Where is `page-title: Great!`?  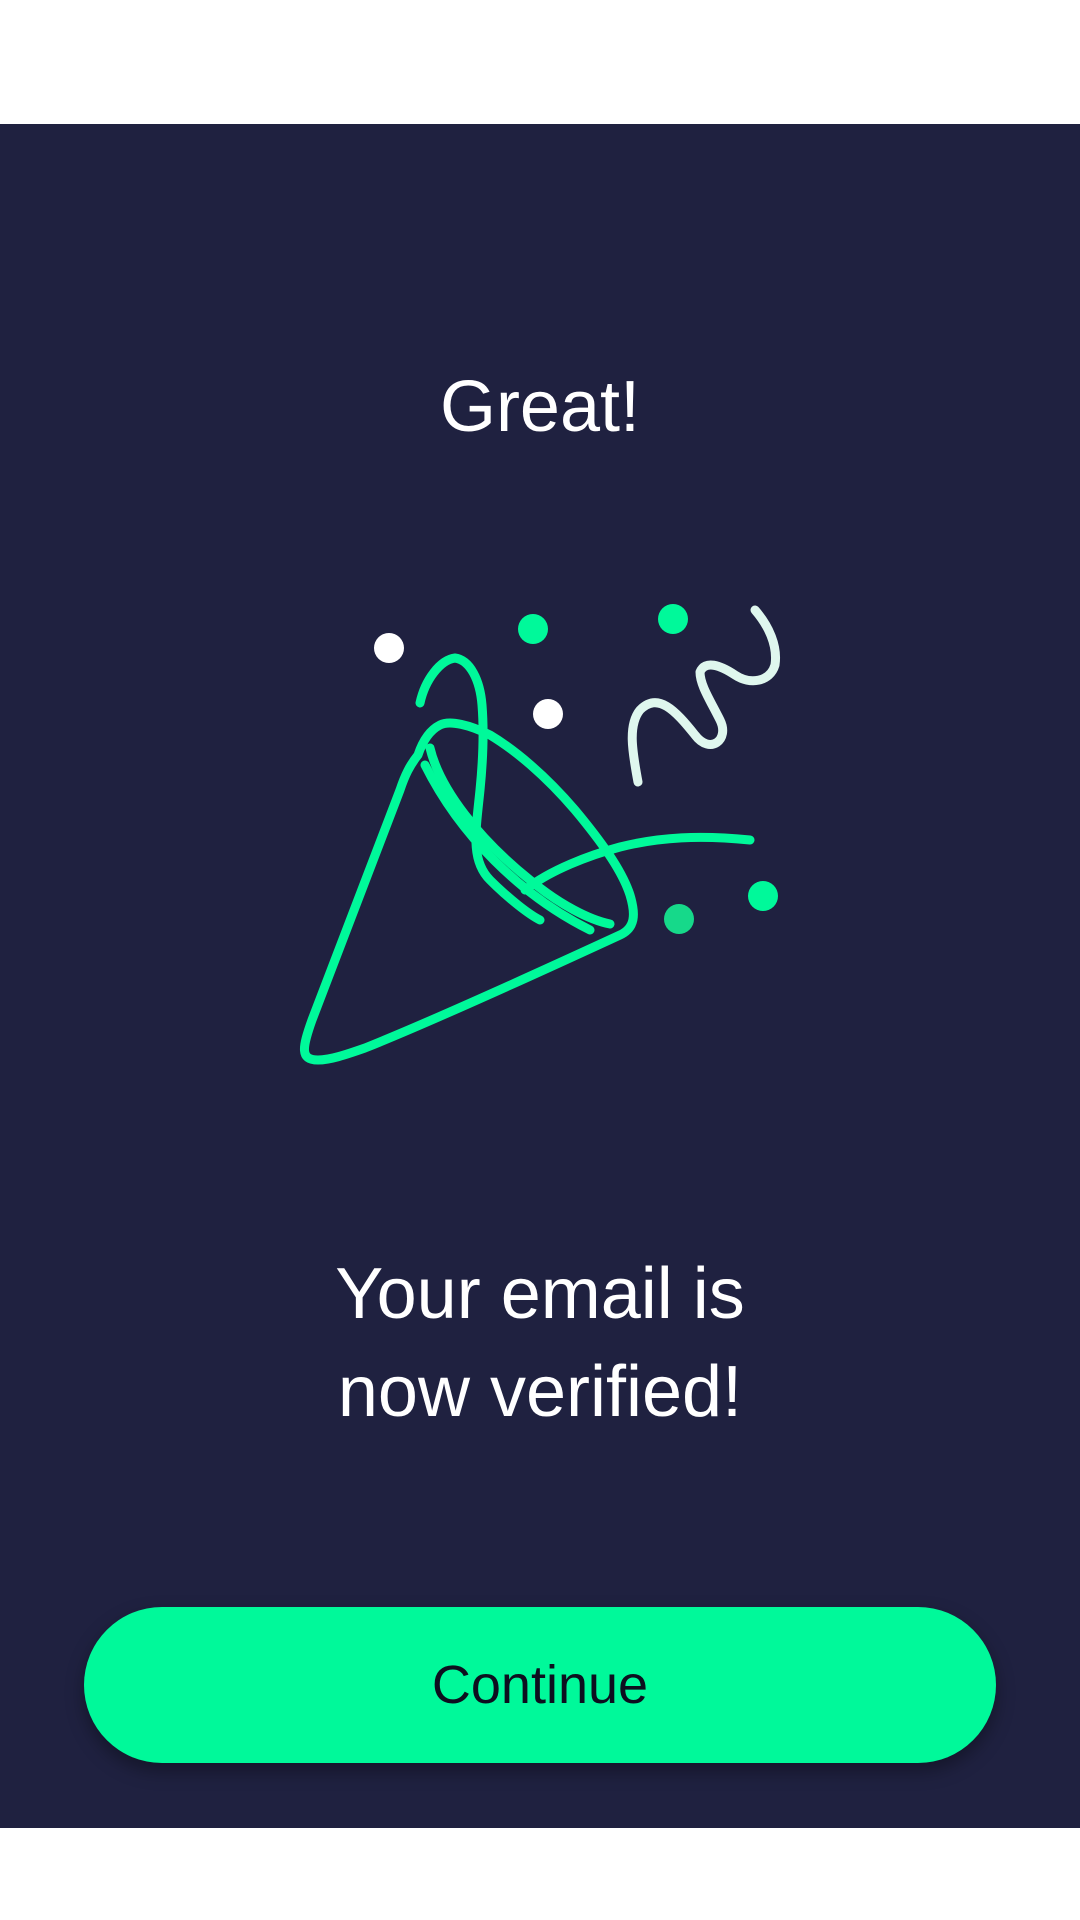 page-title: Great! is located at coordinates (540, 407).